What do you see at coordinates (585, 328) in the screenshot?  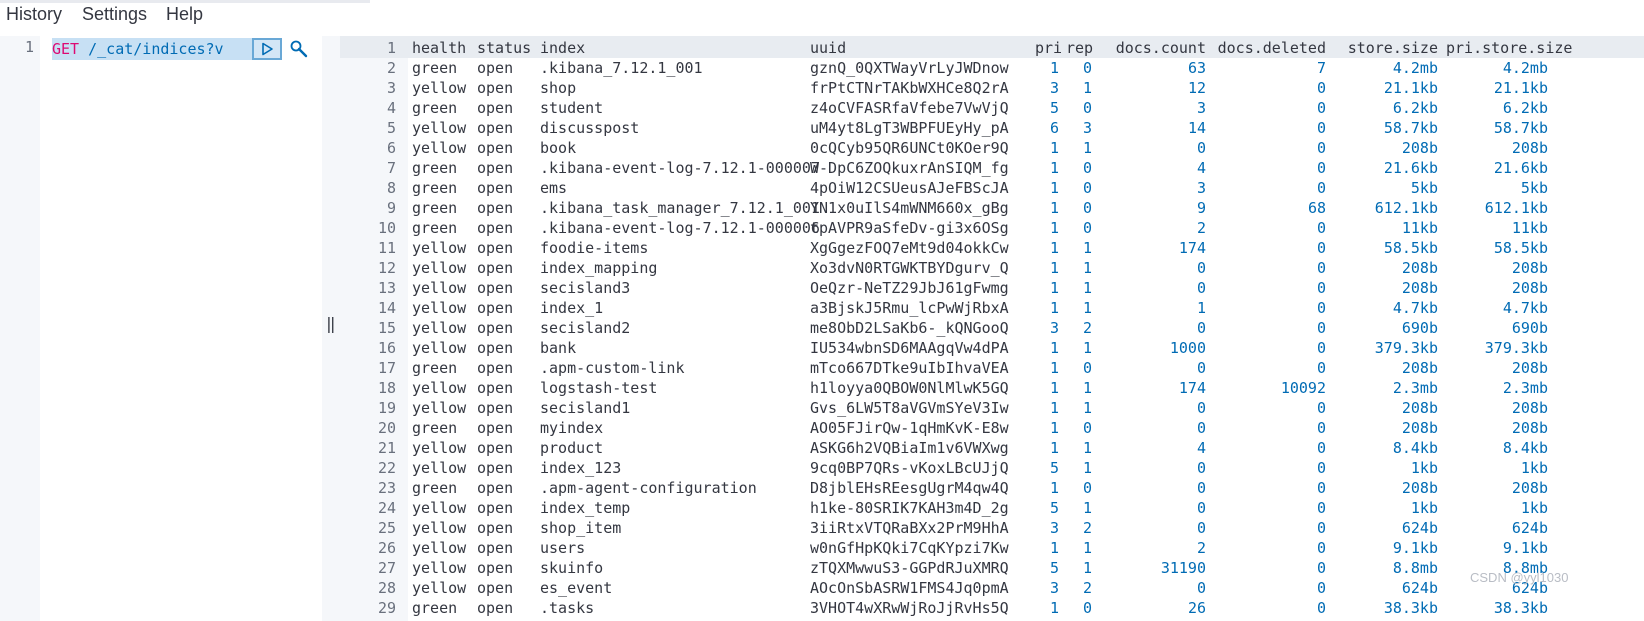 I see `cell-index: secisland2` at bounding box center [585, 328].